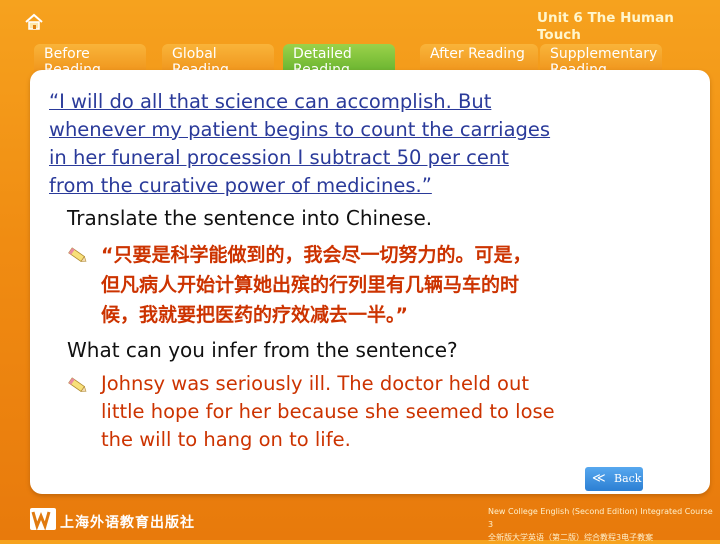 The width and height of the screenshot is (720, 544). Describe the element at coordinates (43, 519) in the screenshot. I see `publisher-logo-icon` at that location.